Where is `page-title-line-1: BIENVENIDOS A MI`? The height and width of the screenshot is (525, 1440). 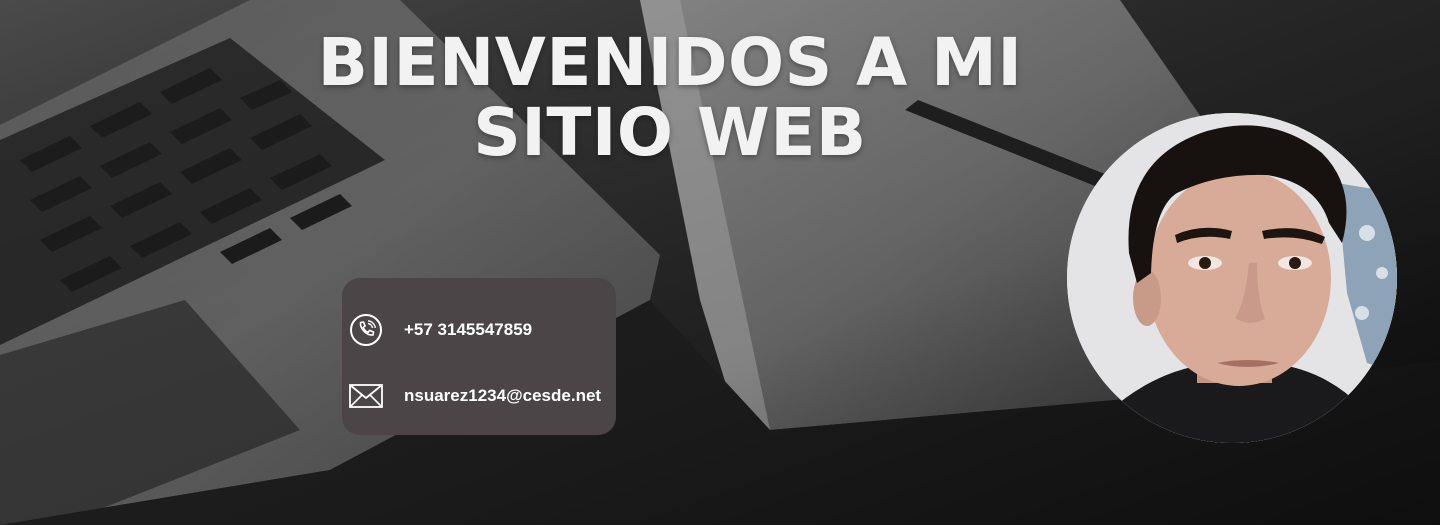 page-title-line-1: BIENVENIDOS A MI is located at coordinates (670, 62).